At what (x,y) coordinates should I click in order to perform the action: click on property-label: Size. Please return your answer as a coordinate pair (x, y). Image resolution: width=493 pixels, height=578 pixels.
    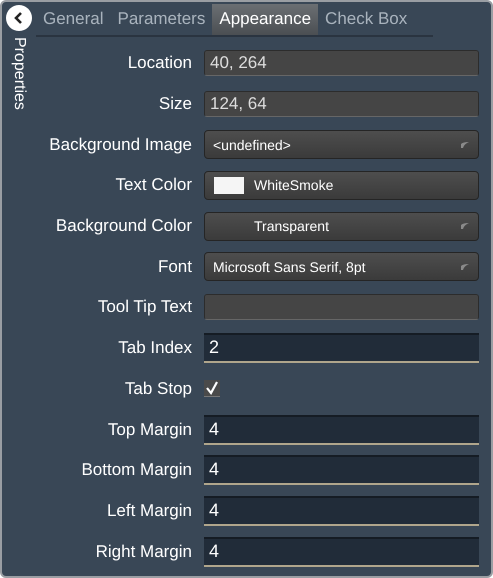
    Looking at the image, I should click on (175, 104).